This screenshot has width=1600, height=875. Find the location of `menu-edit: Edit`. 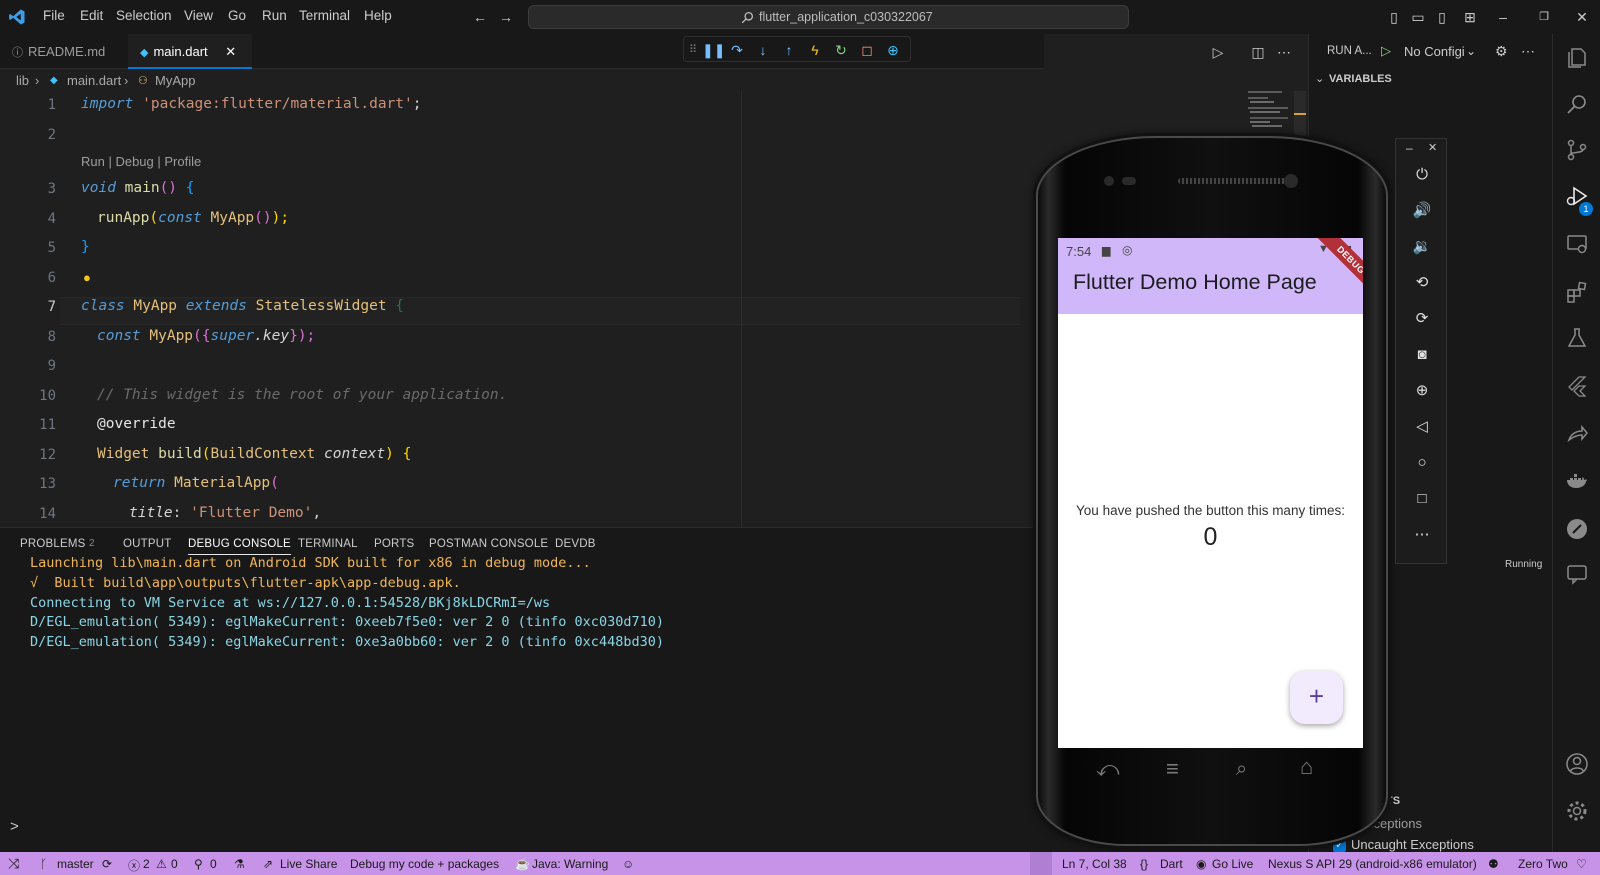

menu-edit: Edit is located at coordinates (91, 15).